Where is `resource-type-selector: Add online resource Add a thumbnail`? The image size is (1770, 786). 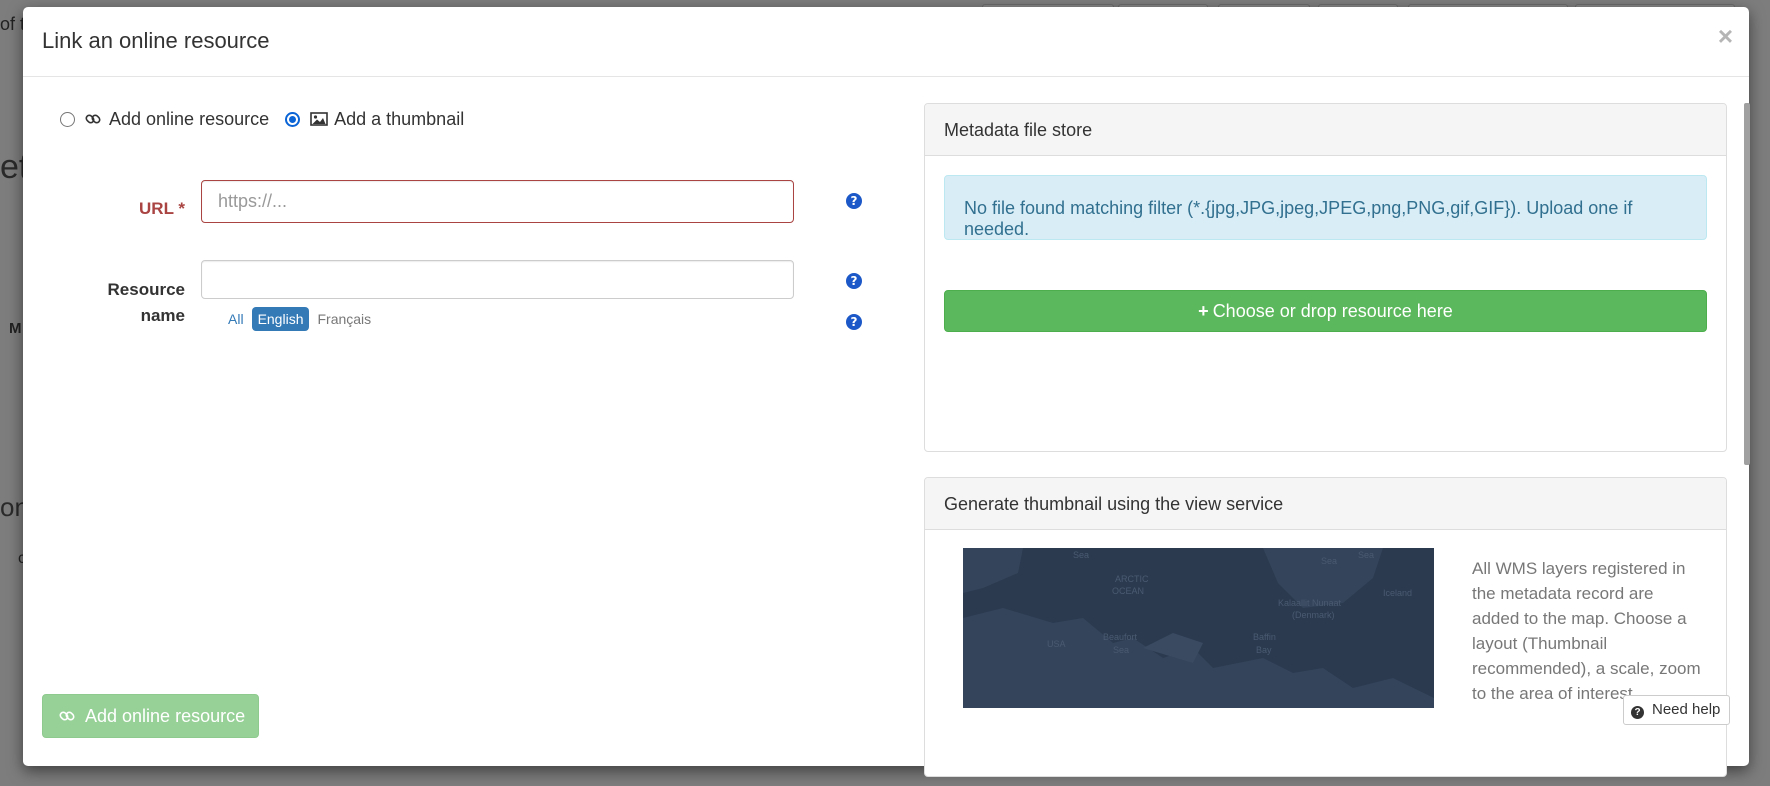
resource-type-selector: Add online resource Add a thumbnail is located at coordinates (270, 119).